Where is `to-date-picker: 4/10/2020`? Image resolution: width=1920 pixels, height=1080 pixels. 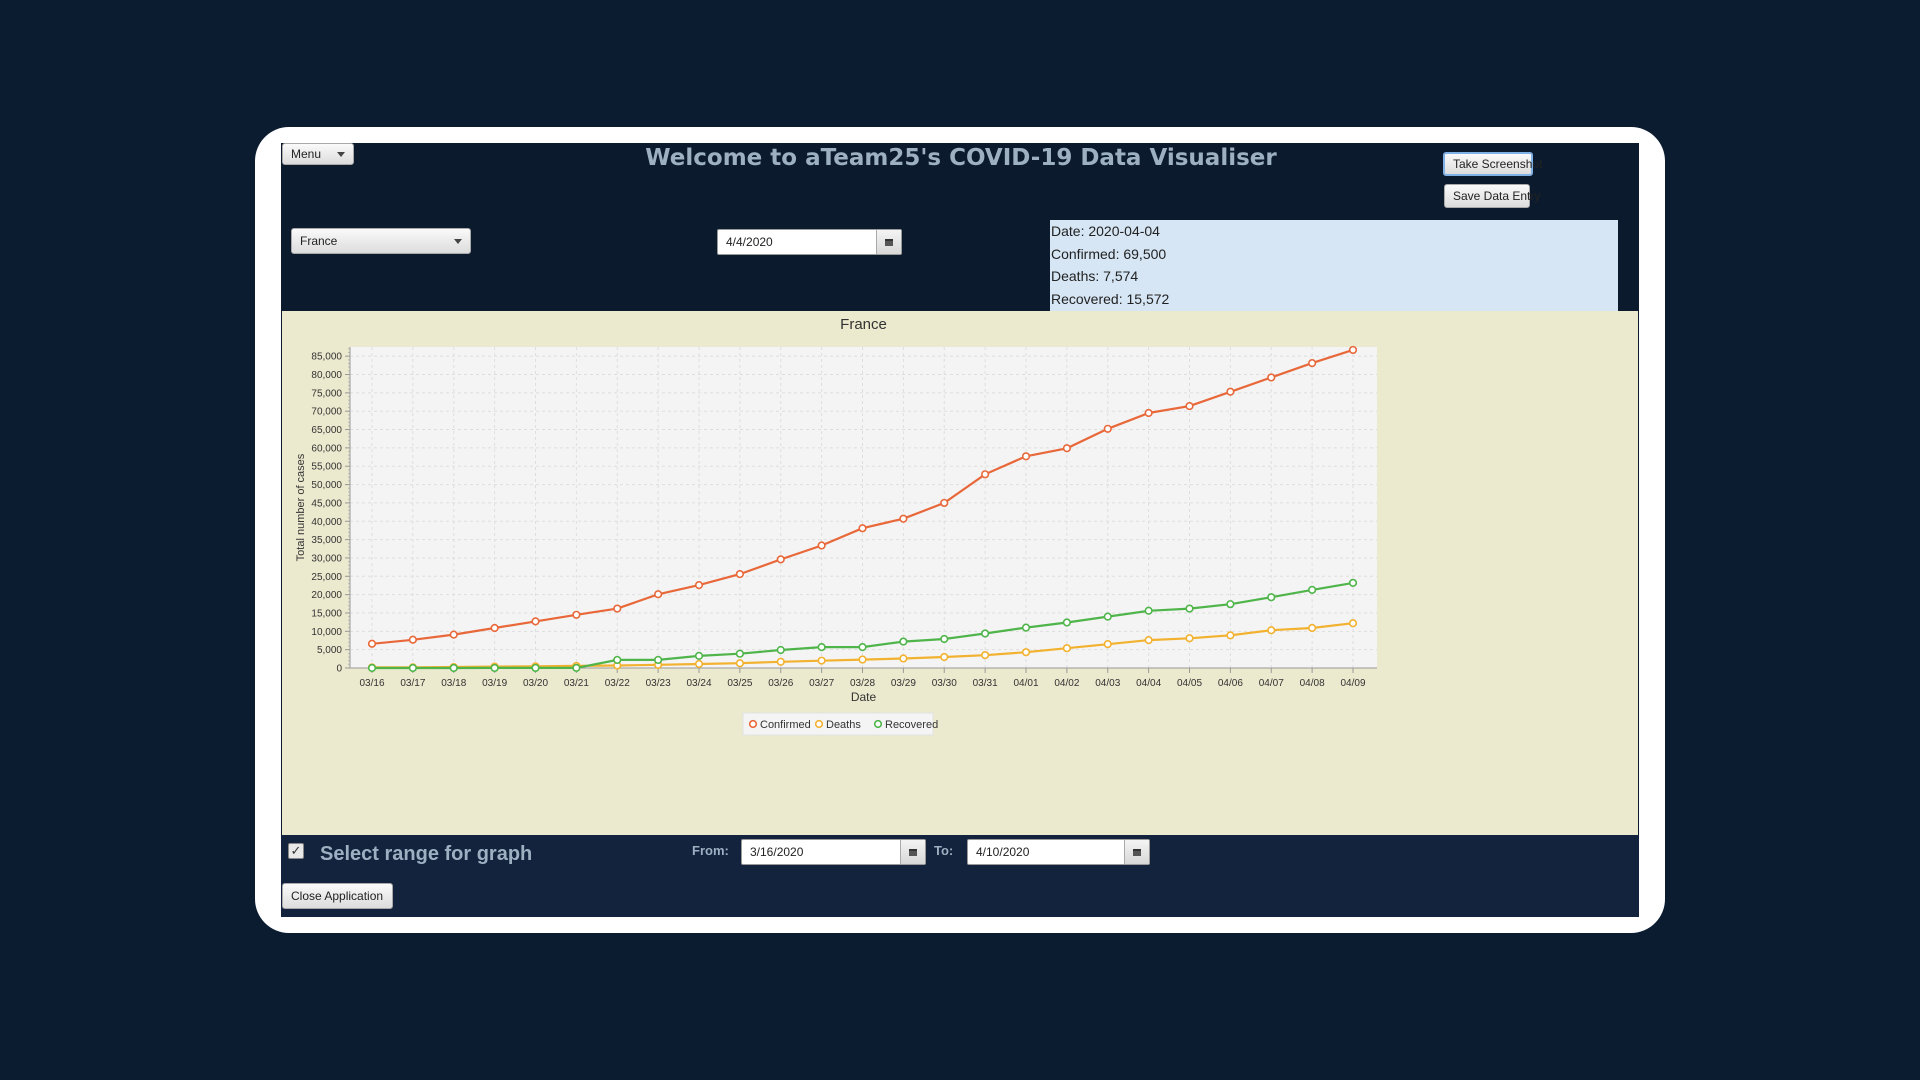
to-date-picker: 4/10/2020 is located at coordinates (1058, 852).